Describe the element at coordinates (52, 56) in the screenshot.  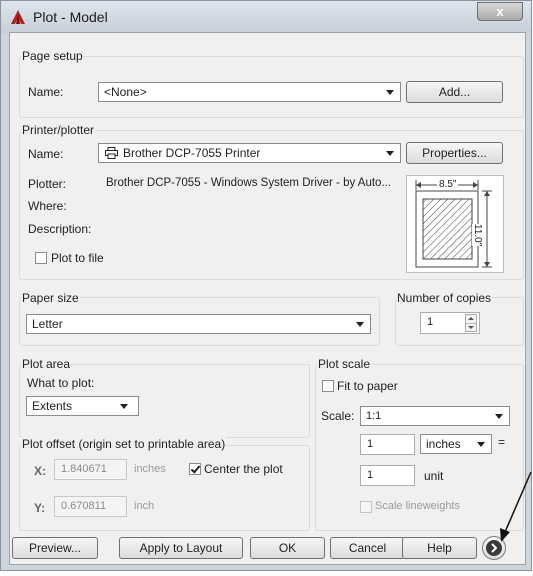
I see `page-setup-label: Page setup` at that location.